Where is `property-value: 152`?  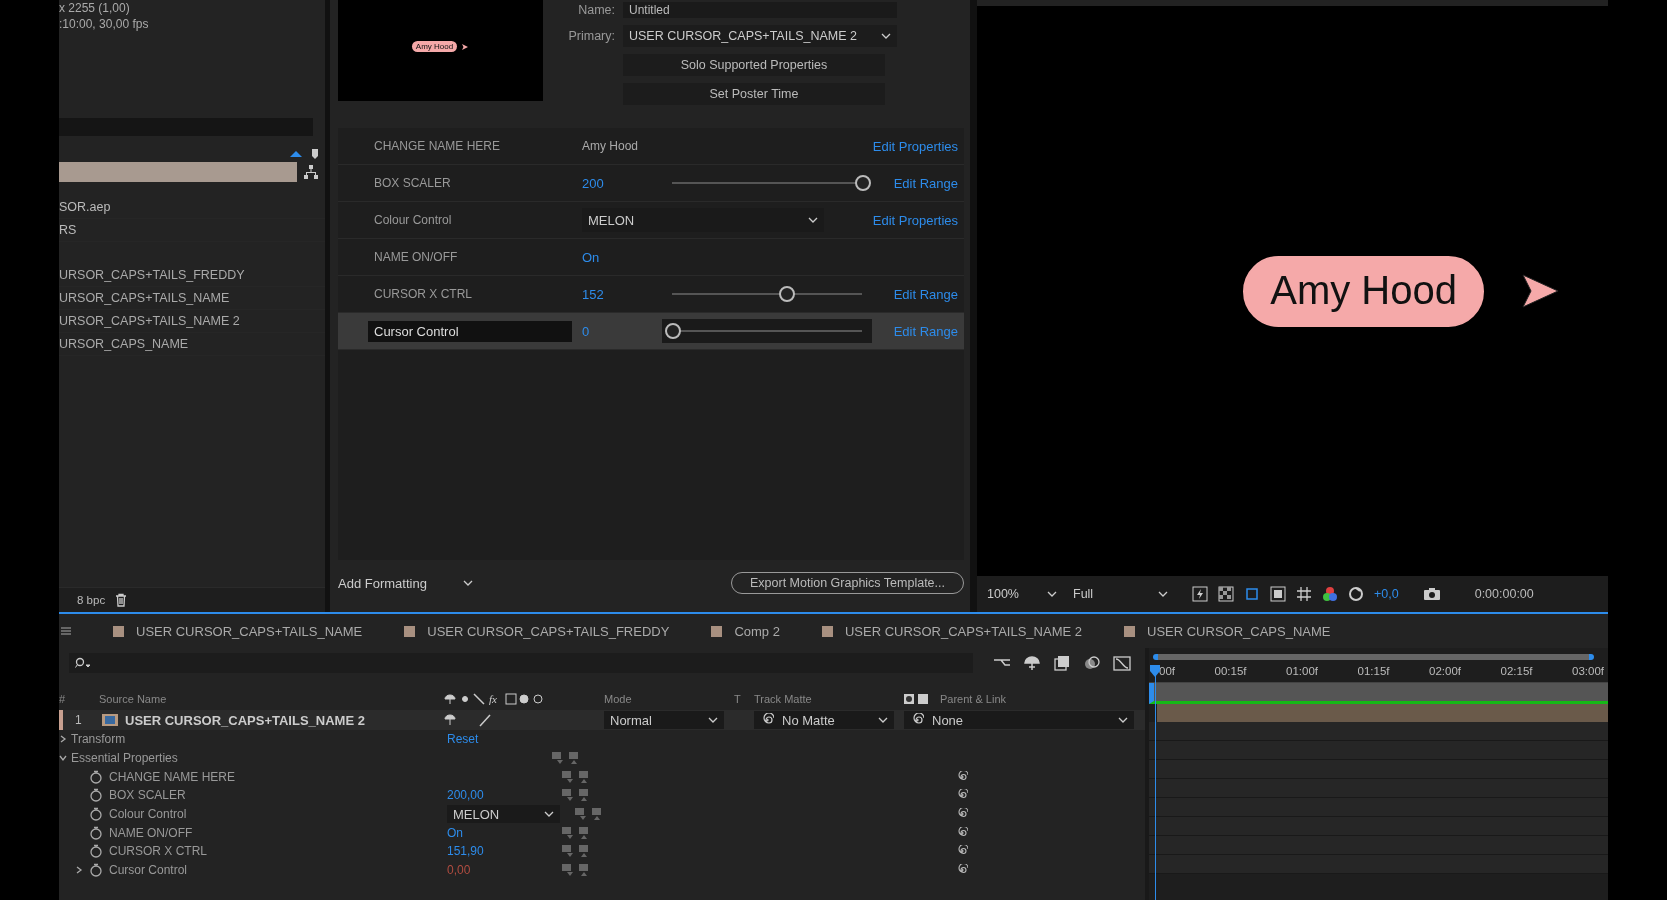
property-value: 152 is located at coordinates (617, 294).